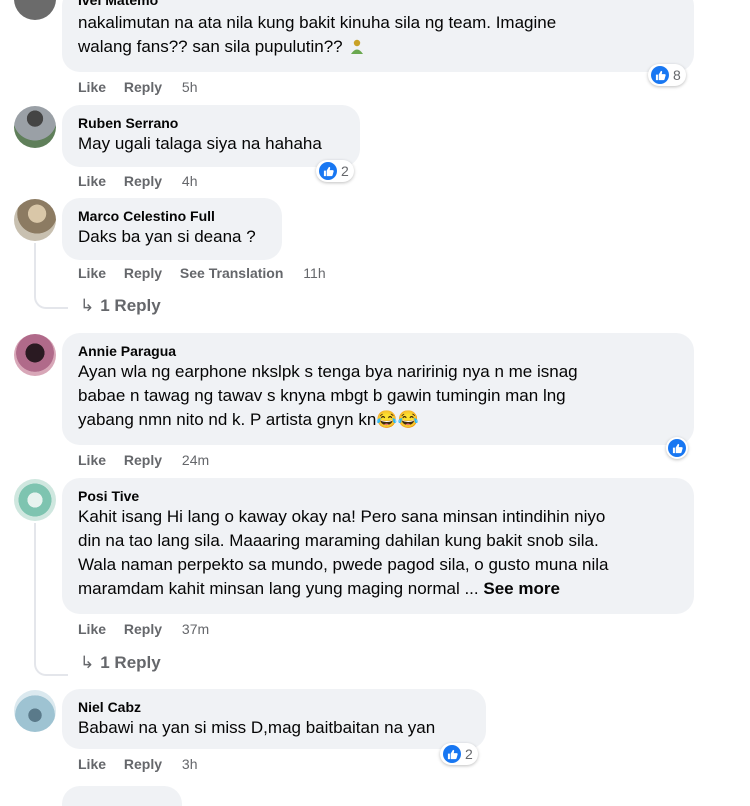  What do you see at coordinates (379, 351) in the screenshot?
I see `comment-author: Annie Paragua` at bounding box center [379, 351].